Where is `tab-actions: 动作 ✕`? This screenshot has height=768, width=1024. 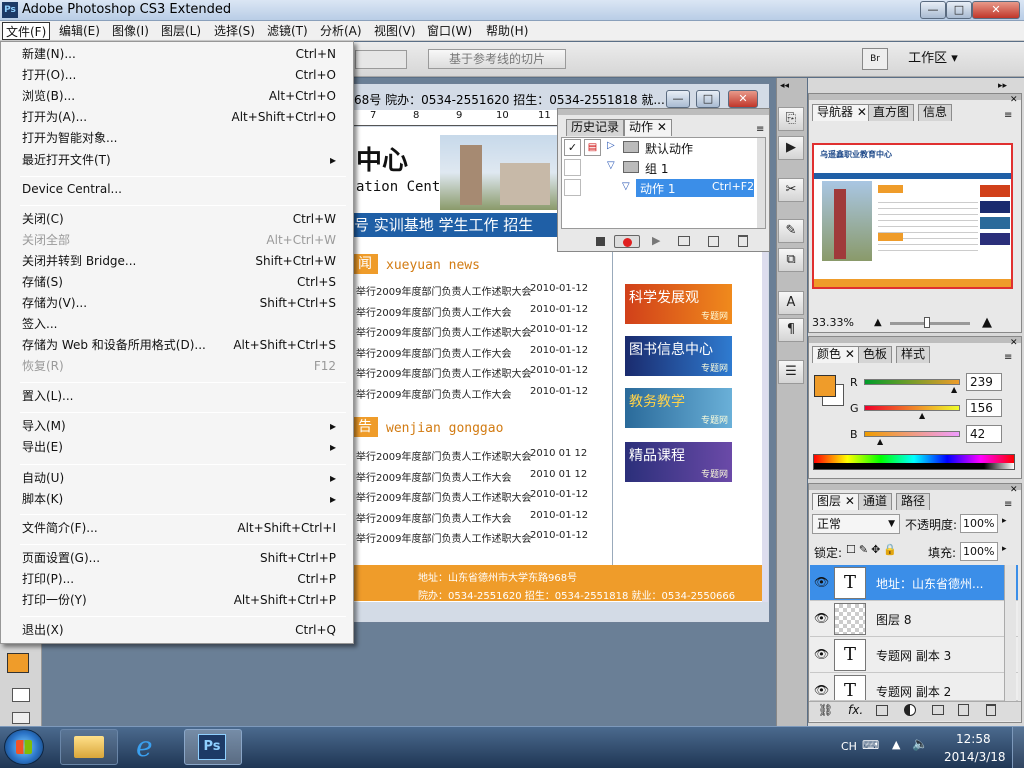 tab-actions: 动作 ✕ is located at coordinates (648, 127).